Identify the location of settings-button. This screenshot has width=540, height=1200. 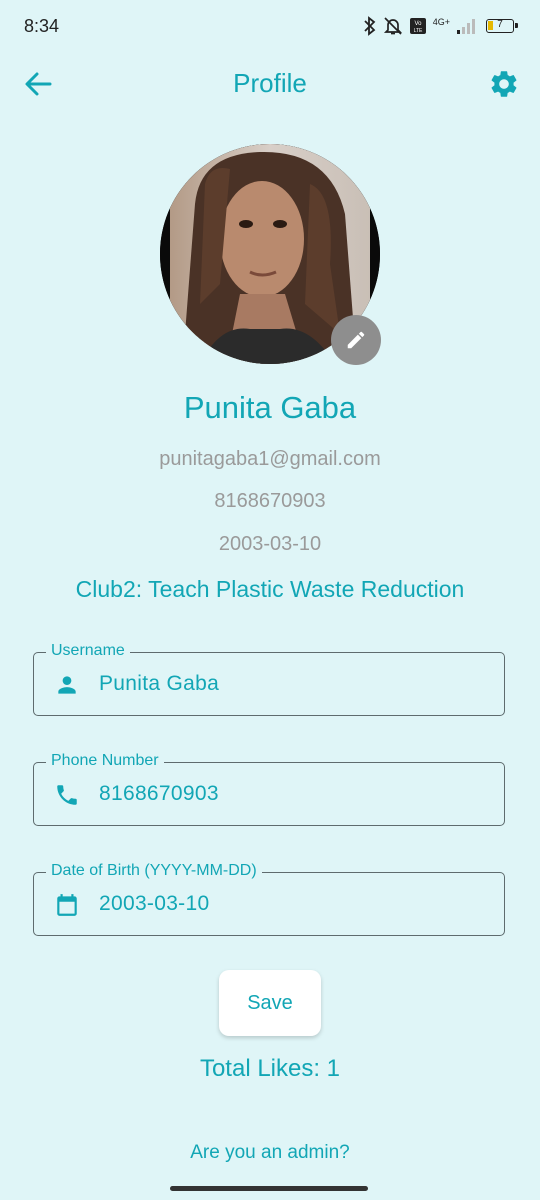
(504, 84).